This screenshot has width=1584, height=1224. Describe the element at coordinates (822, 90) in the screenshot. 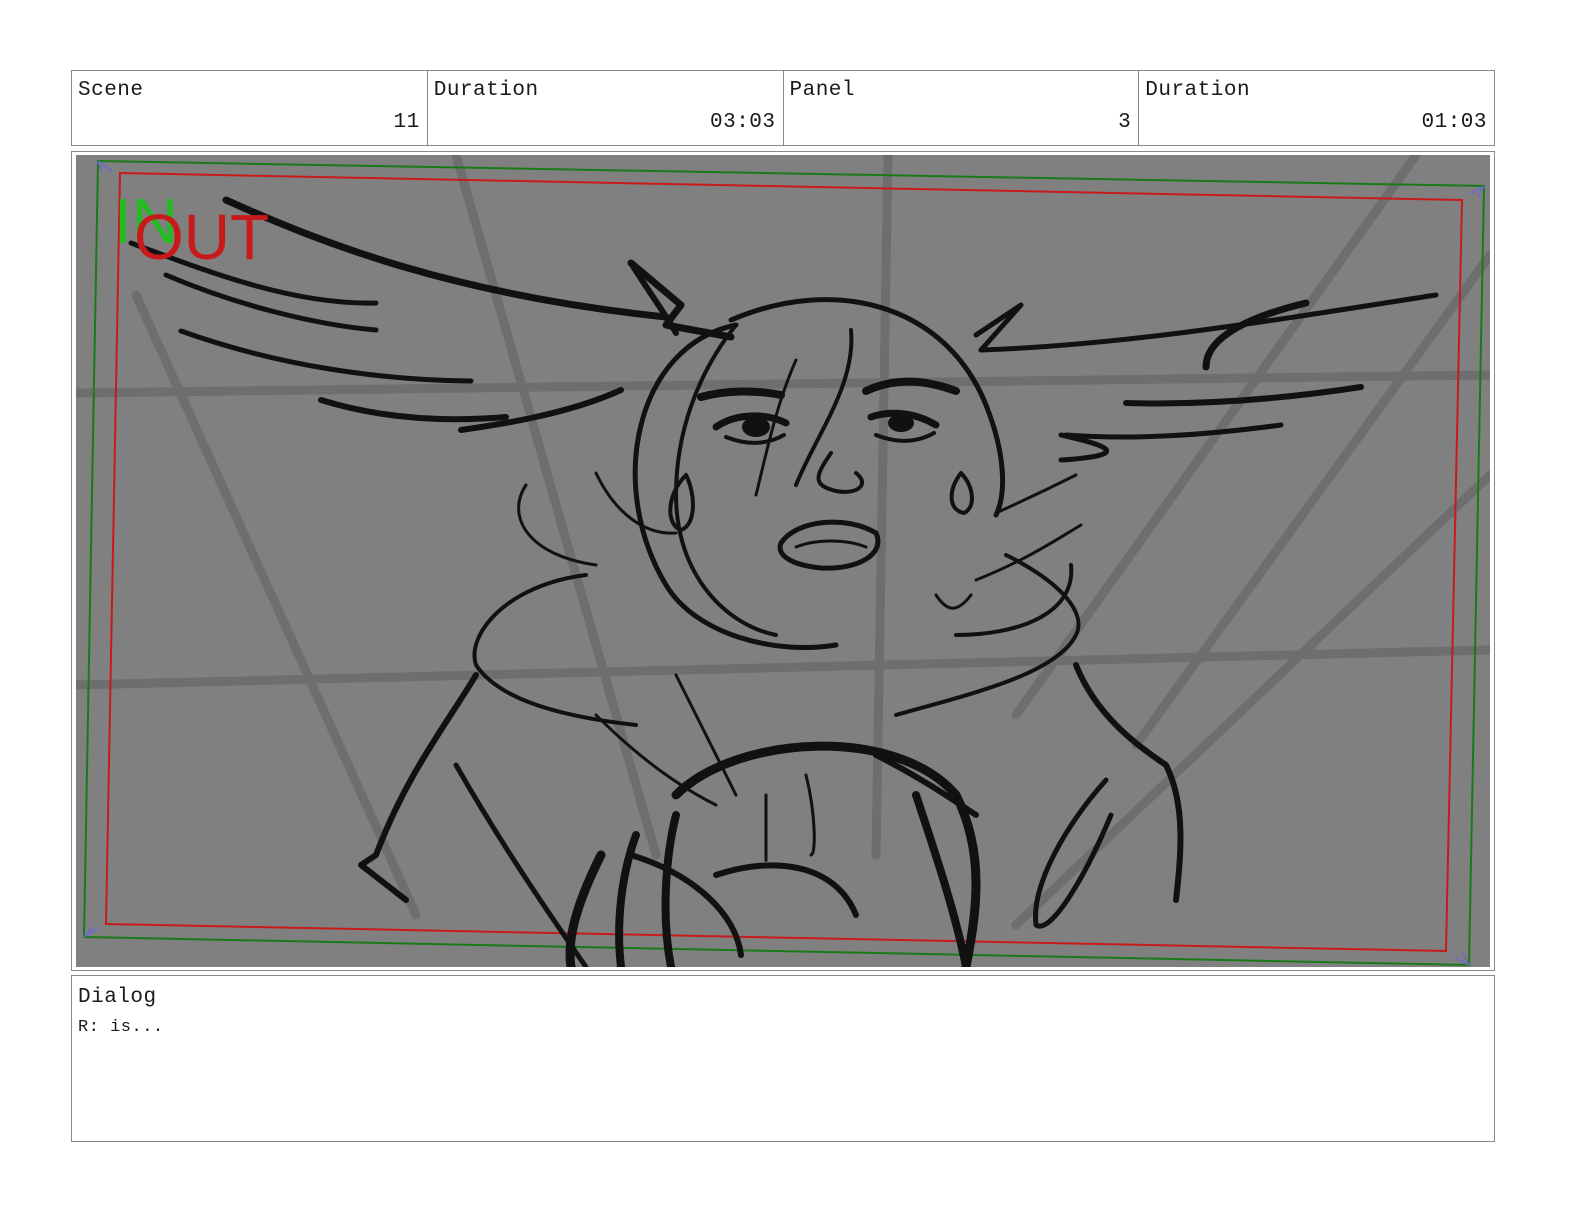

I see `panel-label: Panel` at that location.